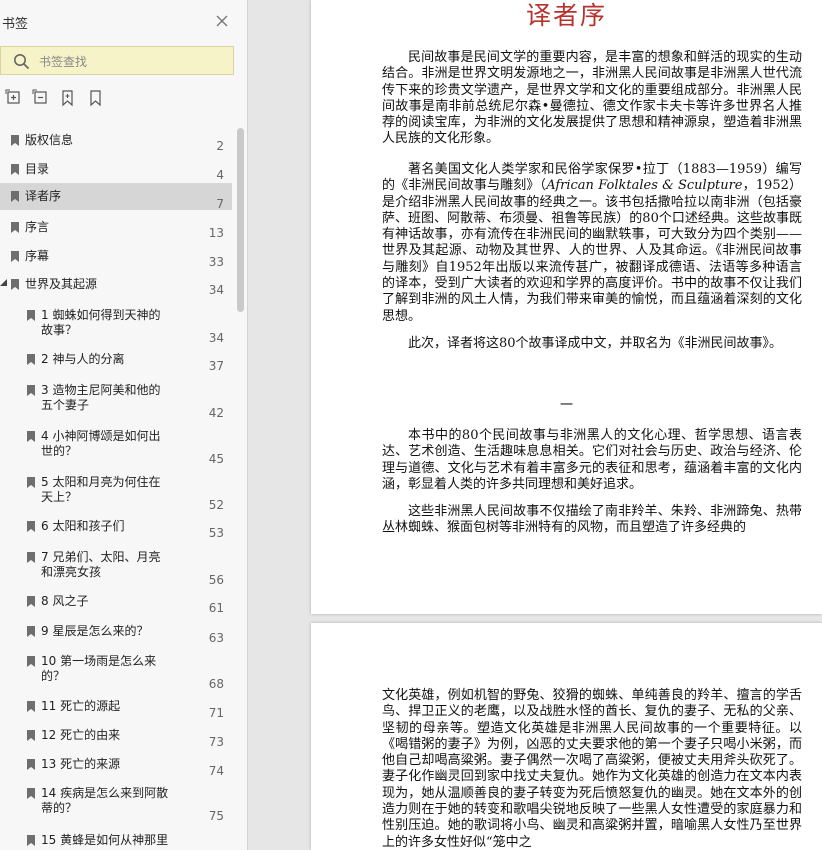 The width and height of the screenshot is (822, 850). I want to click on bookmark-page-number: 56, so click(216, 580).